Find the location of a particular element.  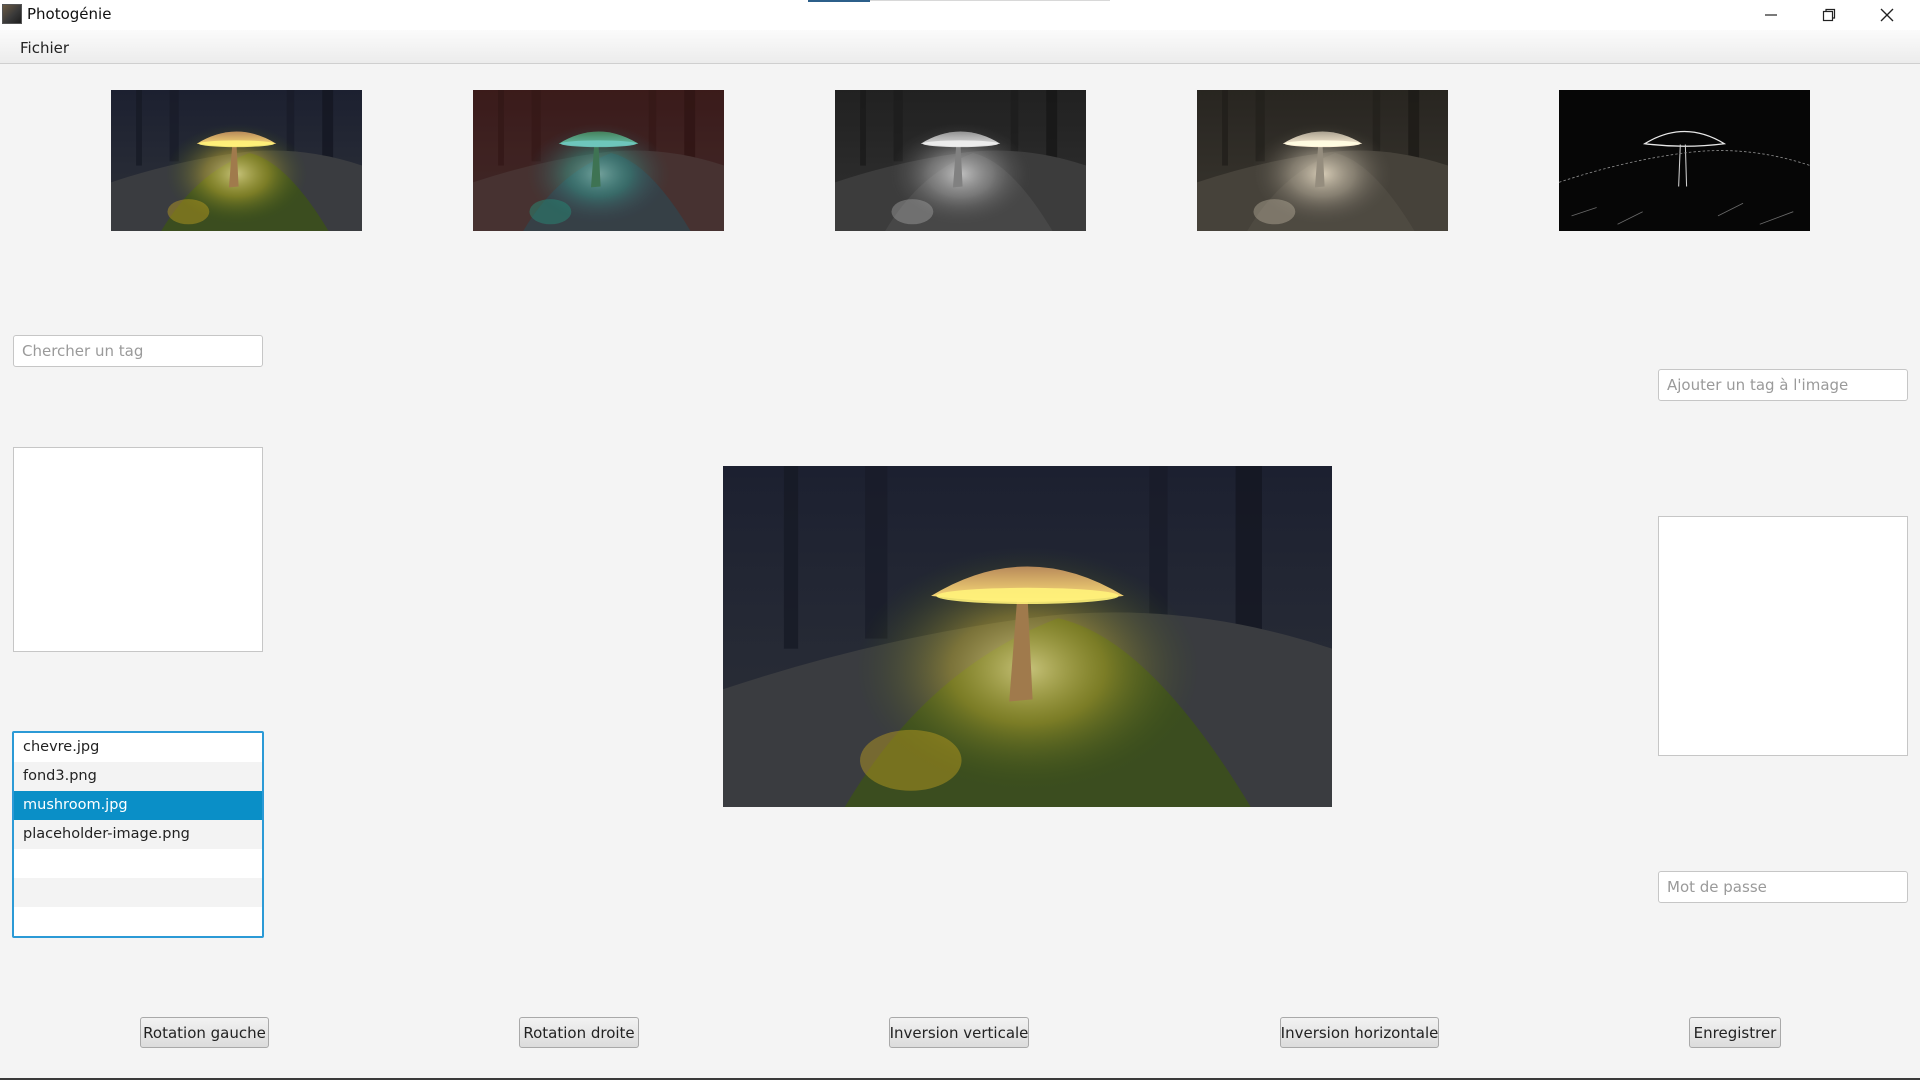

taskbar-indicator-line is located at coordinates (990, 0).